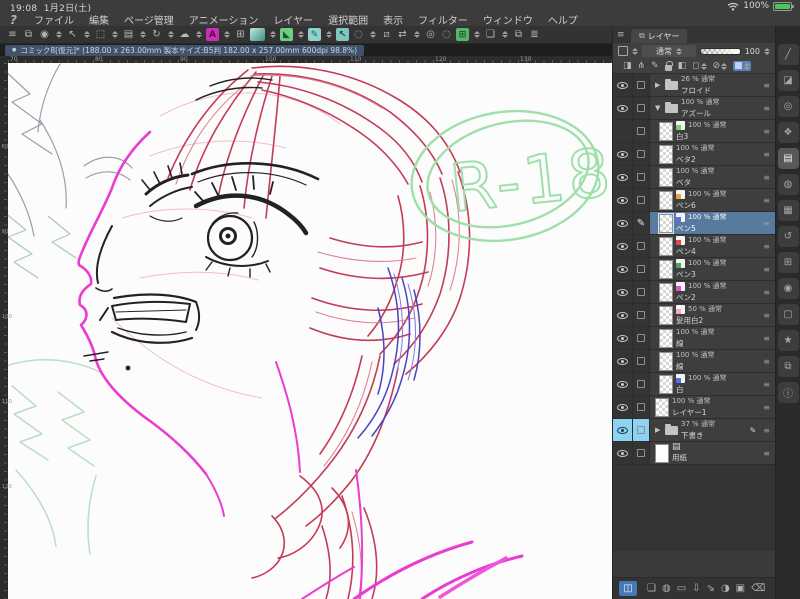  What do you see at coordinates (699, 66) in the screenshot?
I see `mask-toggle-icon: ◻` at bounding box center [699, 66].